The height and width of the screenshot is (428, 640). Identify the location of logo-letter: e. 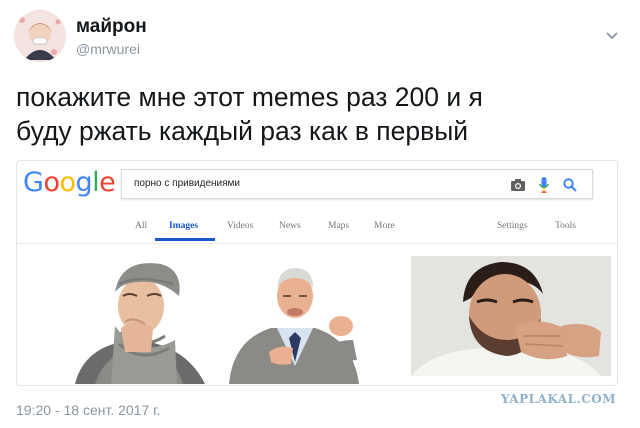
(107, 182).